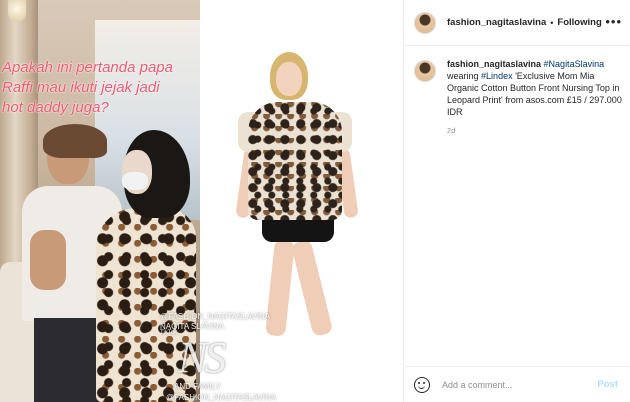  What do you see at coordinates (295, 161) in the screenshot?
I see `leopard-print-top` at bounding box center [295, 161].